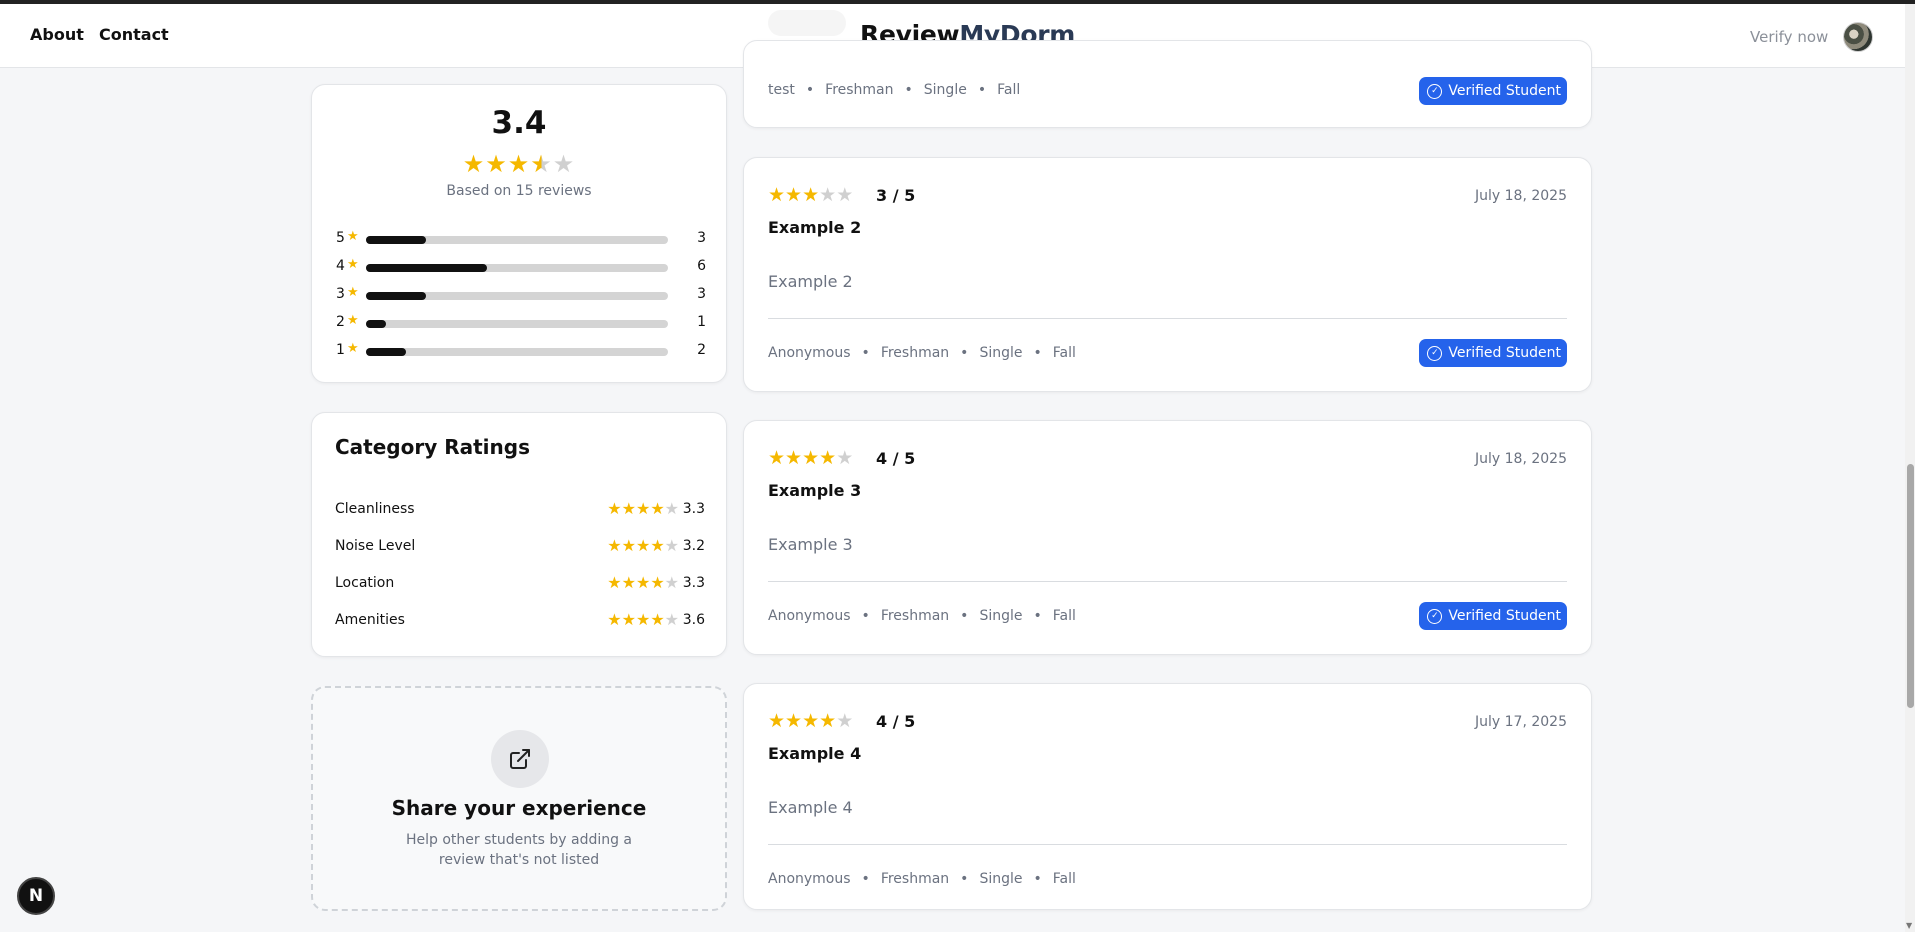 Image resolution: width=1915 pixels, height=932 pixels. Describe the element at coordinates (1521, 722) in the screenshot. I see `review-date: July 17, 2025` at that location.